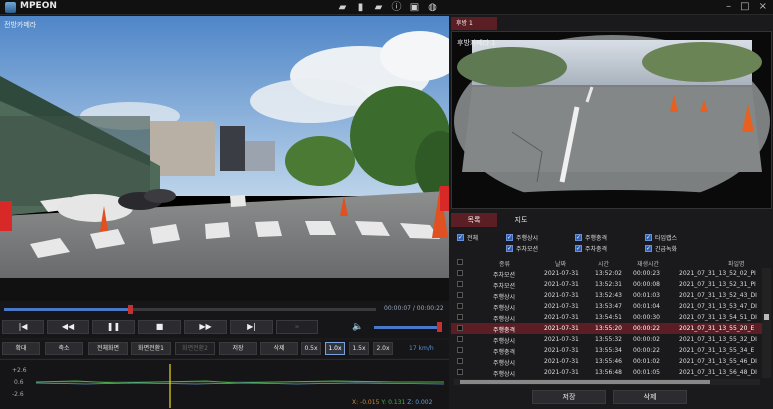 This screenshot has height=409, width=773. Describe the element at coordinates (504, 319) in the screenshot. I see `cell-type: 주행상시` at that location.